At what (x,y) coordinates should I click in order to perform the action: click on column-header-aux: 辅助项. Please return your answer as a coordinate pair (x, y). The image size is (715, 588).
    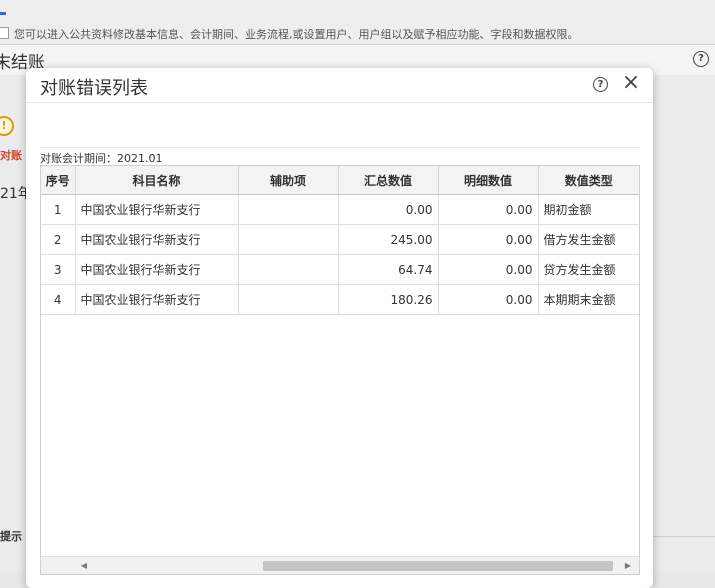
    Looking at the image, I should click on (288, 180).